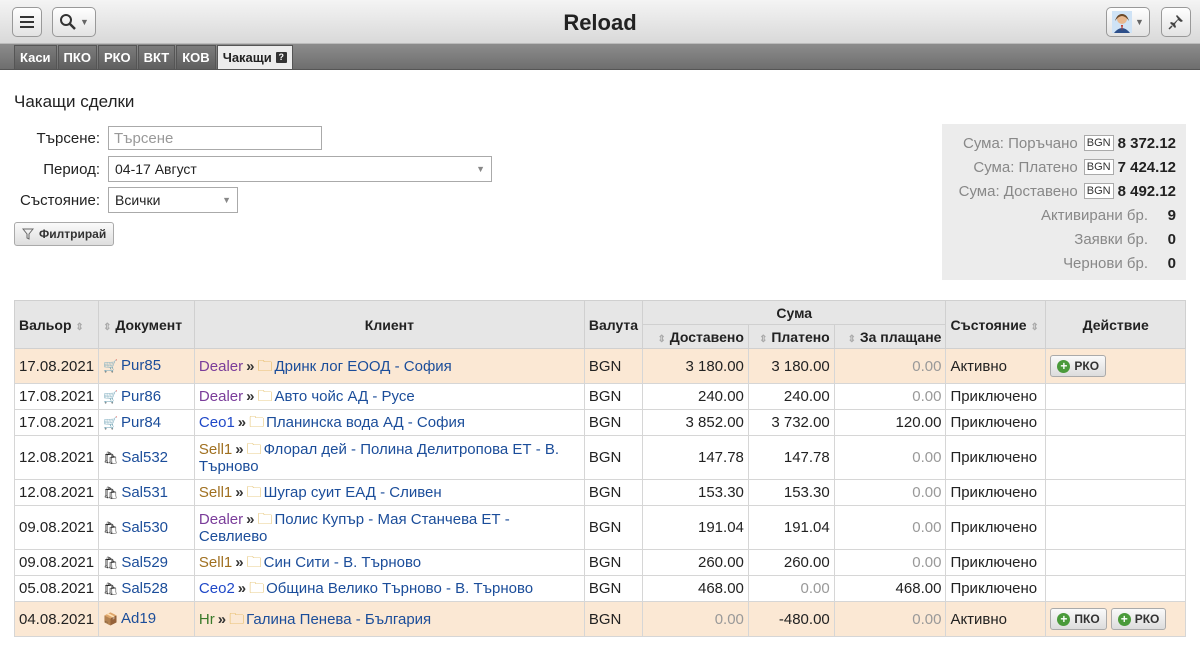  I want to click on cell-client: Dealer» 🗀 Авто чойс АД - Русе, so click(389, 396).